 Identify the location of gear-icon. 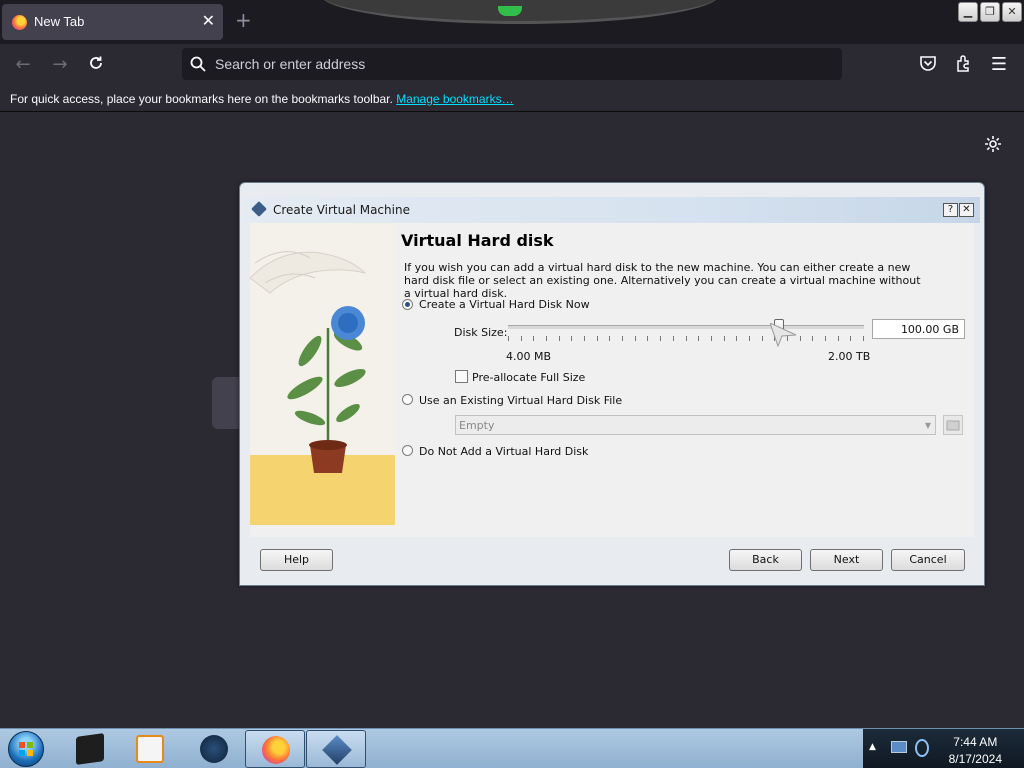
(993, 146).